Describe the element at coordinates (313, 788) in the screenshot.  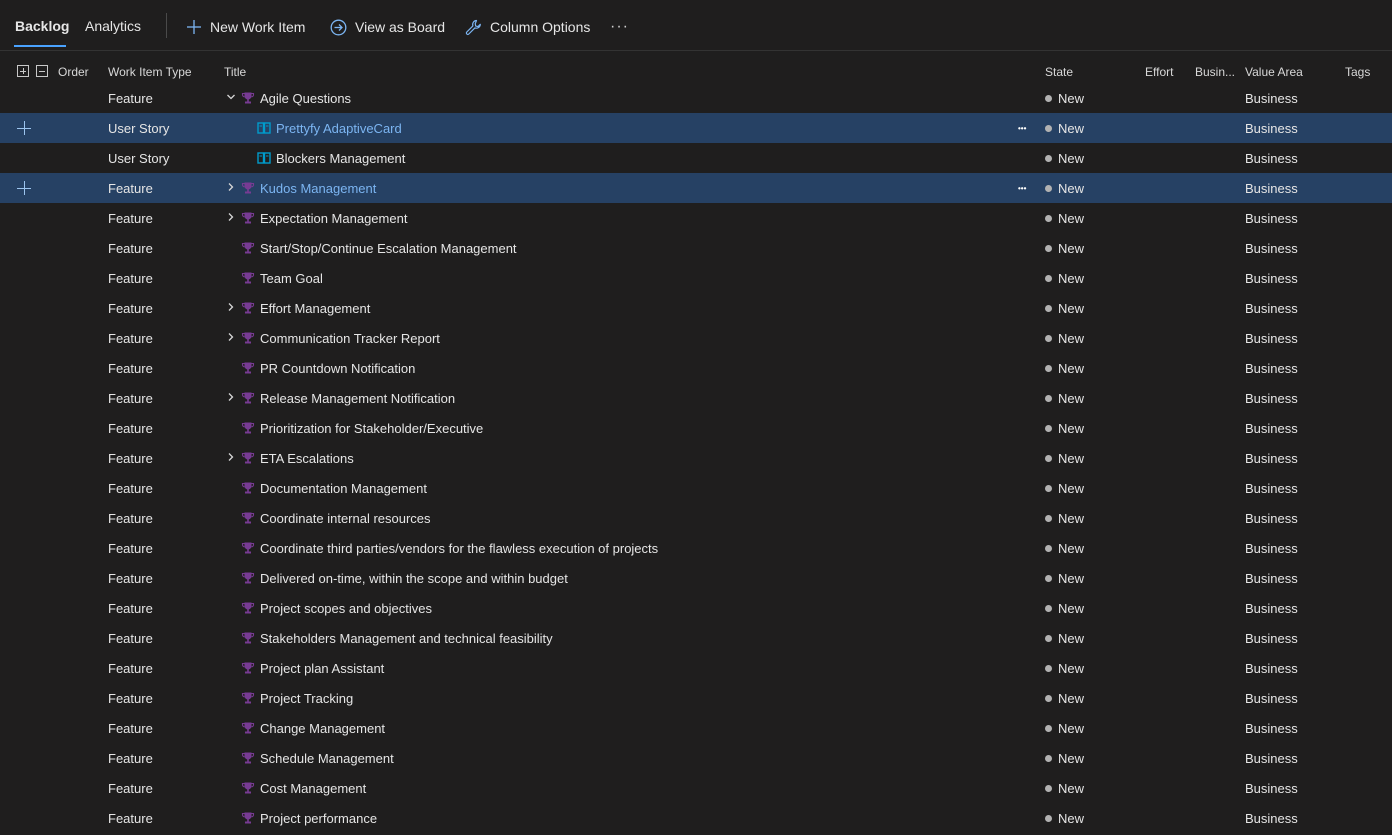
I see `work-item-title-link: Cost Management` at that location.